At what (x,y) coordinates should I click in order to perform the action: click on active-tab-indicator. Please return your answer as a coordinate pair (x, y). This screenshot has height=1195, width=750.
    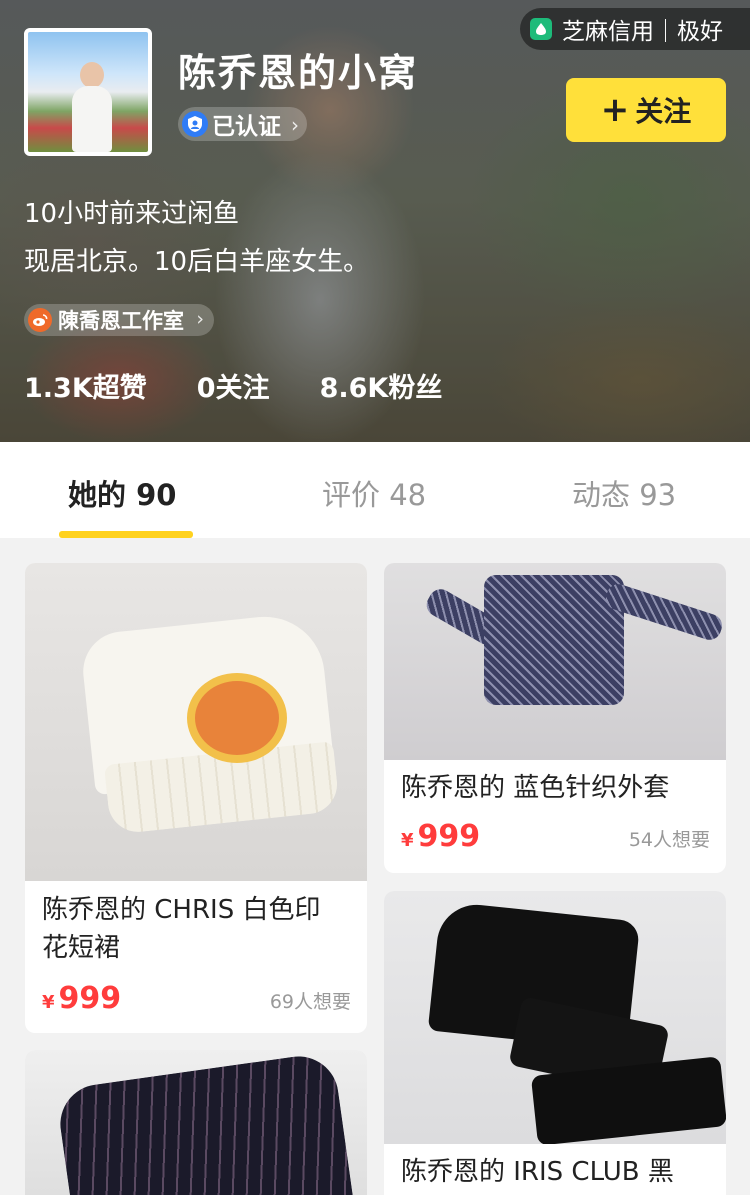
    Looking at the image, I should click on (126, 534).